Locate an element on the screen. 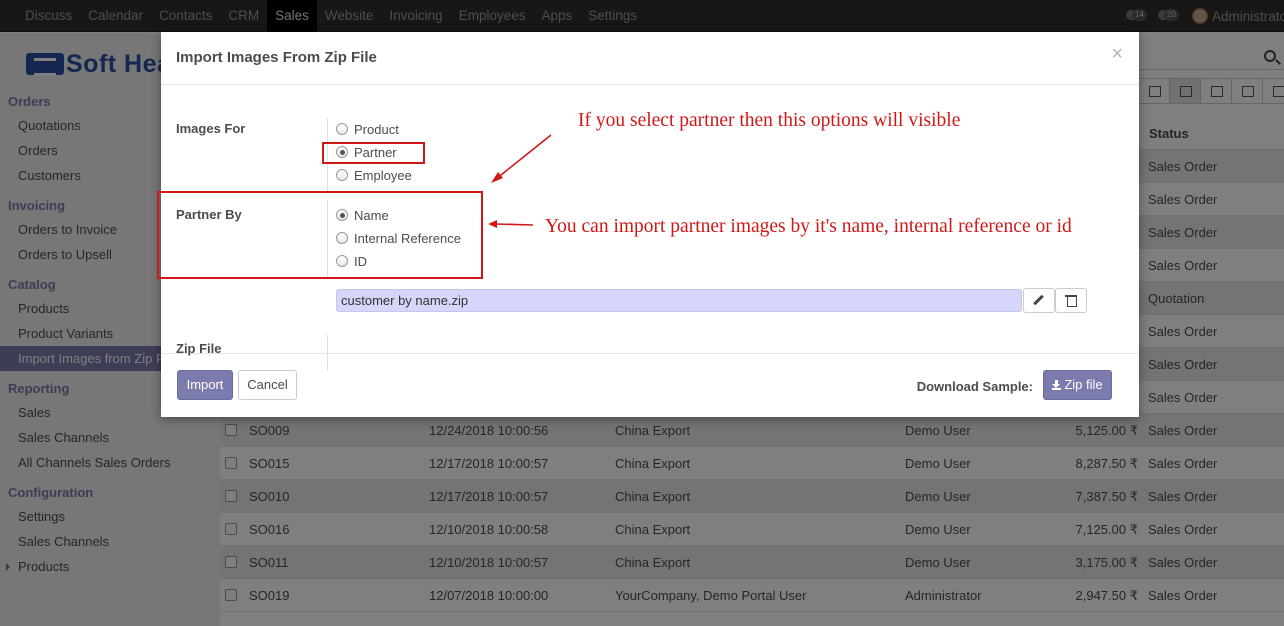 This screenshot has width=1284, height=626. dialog-footer: Import Cancel Download Sample: Zip file is located at coordinates (650, 385).